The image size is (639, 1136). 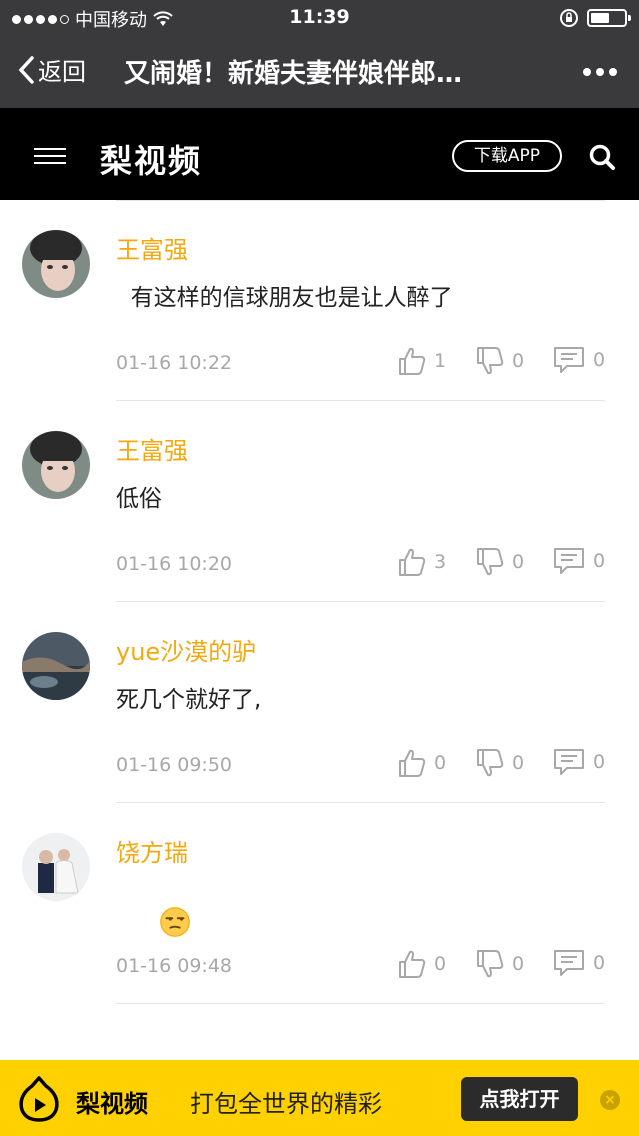 I want to click on like-count: 3, so click(x=440, y=562).